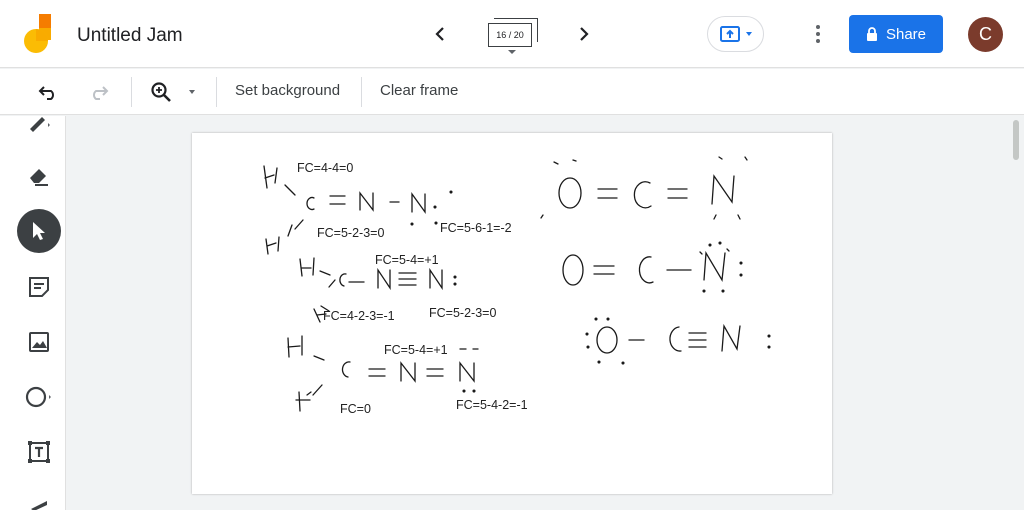 The width and height of the screenshot is (1024, 510). I want to click on formal-charge-label: FC=4-2-3=-1, so click(359, 316).